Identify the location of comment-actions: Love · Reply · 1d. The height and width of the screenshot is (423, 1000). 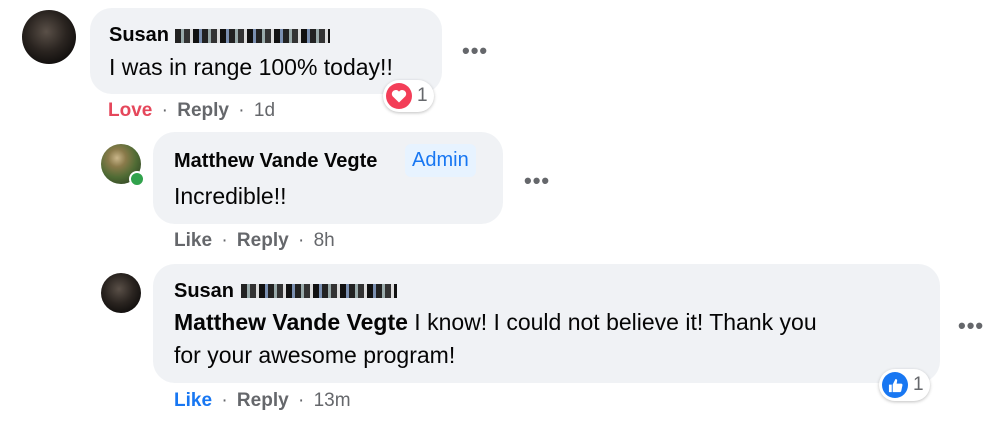
(191, 111).